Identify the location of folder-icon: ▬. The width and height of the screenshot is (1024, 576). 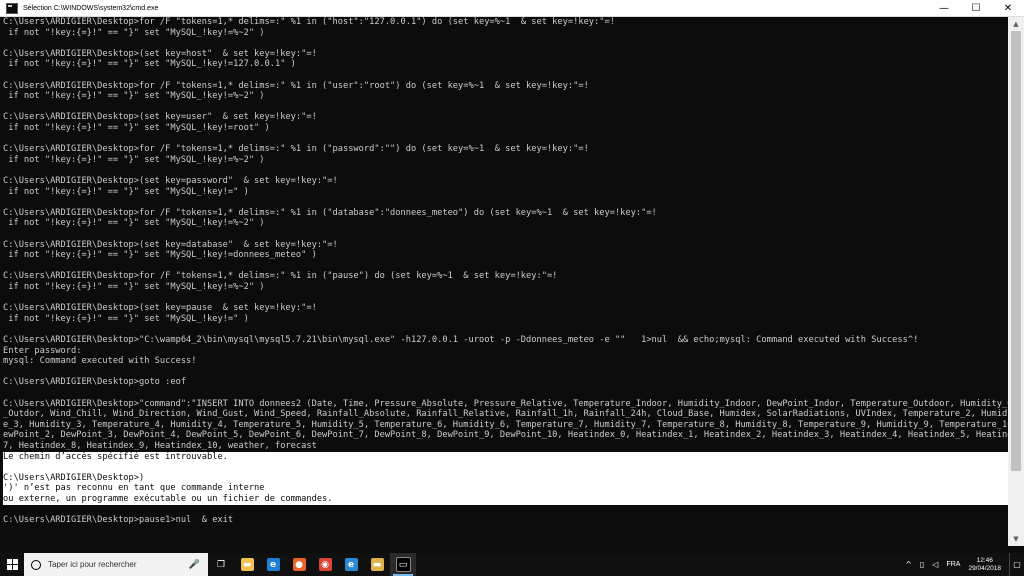
(377, 564).